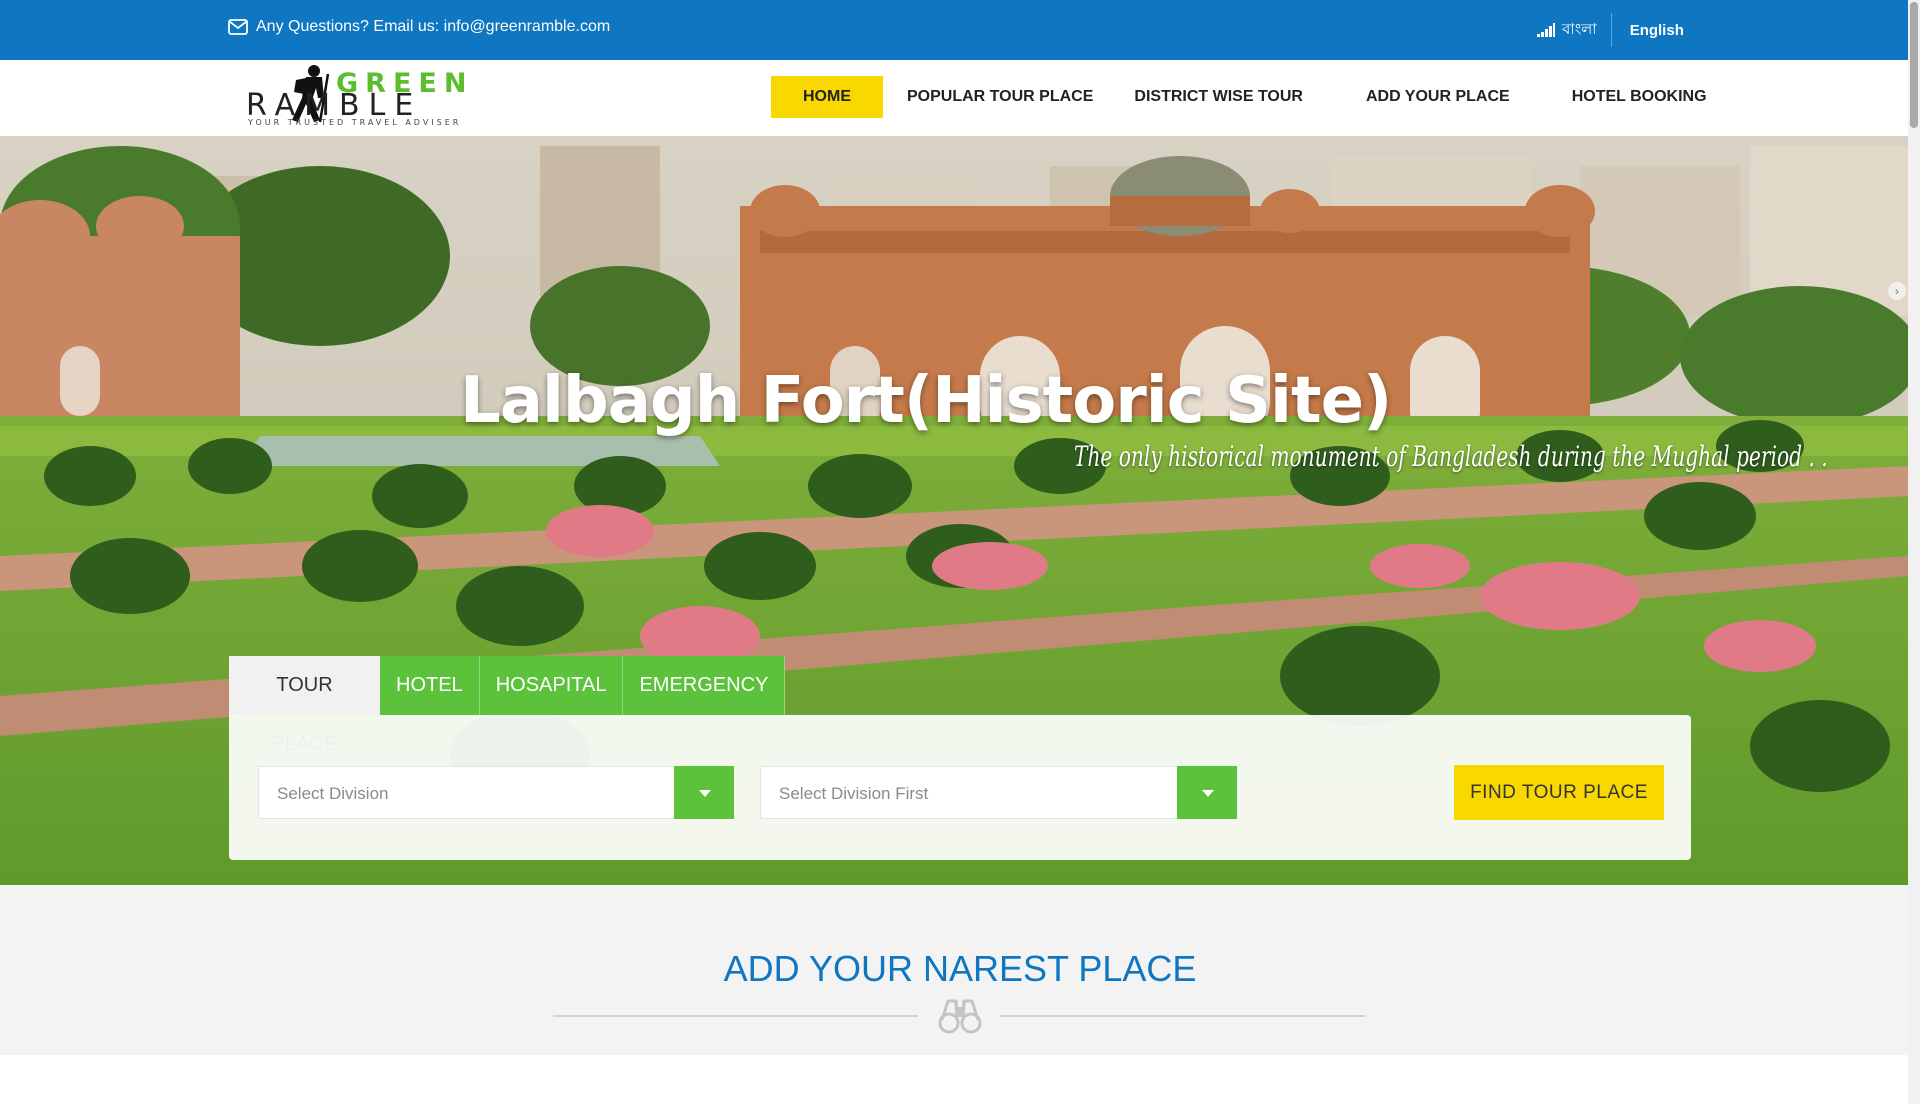  I want to click on division-select-placeholder: Select Division, so click(333, 793).